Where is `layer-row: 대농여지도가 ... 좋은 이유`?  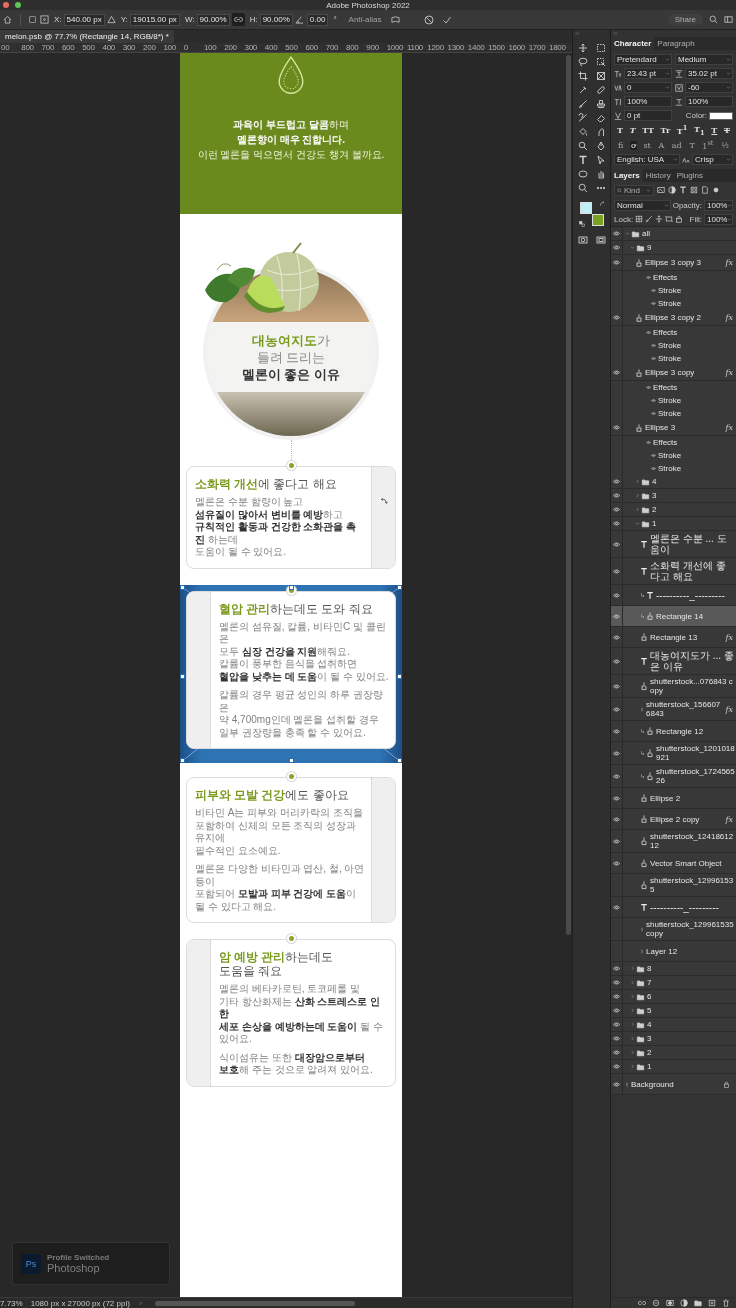 layer-row: 대농여지도가 ... 좋은 이유 is located at coordinates (673, 661).